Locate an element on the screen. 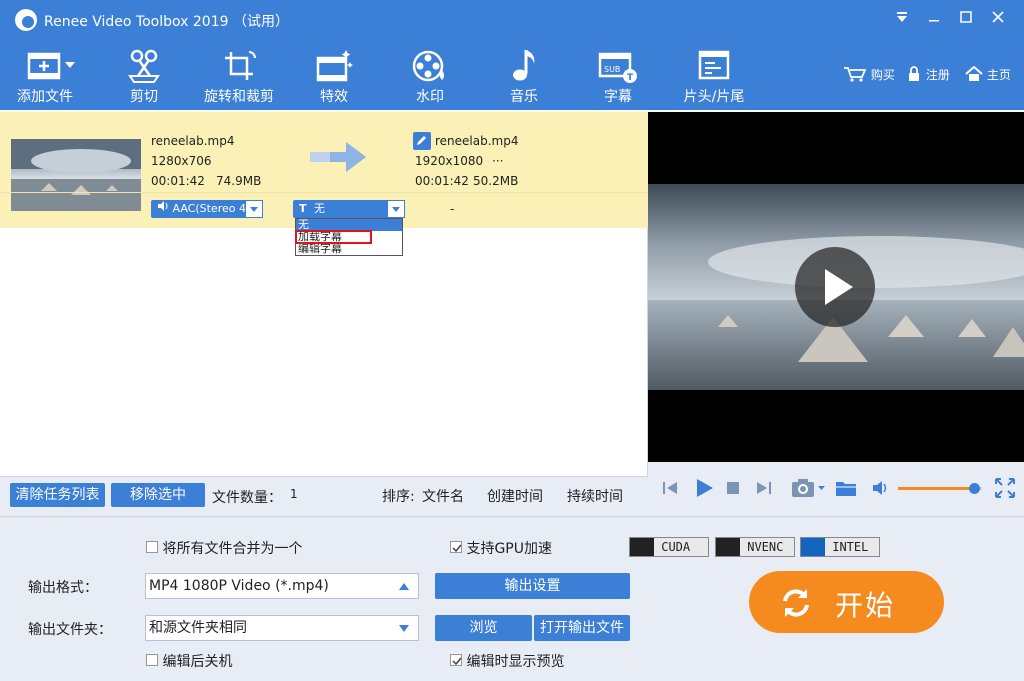  audio-track-value: AAC(Stereo 4 is located at coordinates (209, 208).